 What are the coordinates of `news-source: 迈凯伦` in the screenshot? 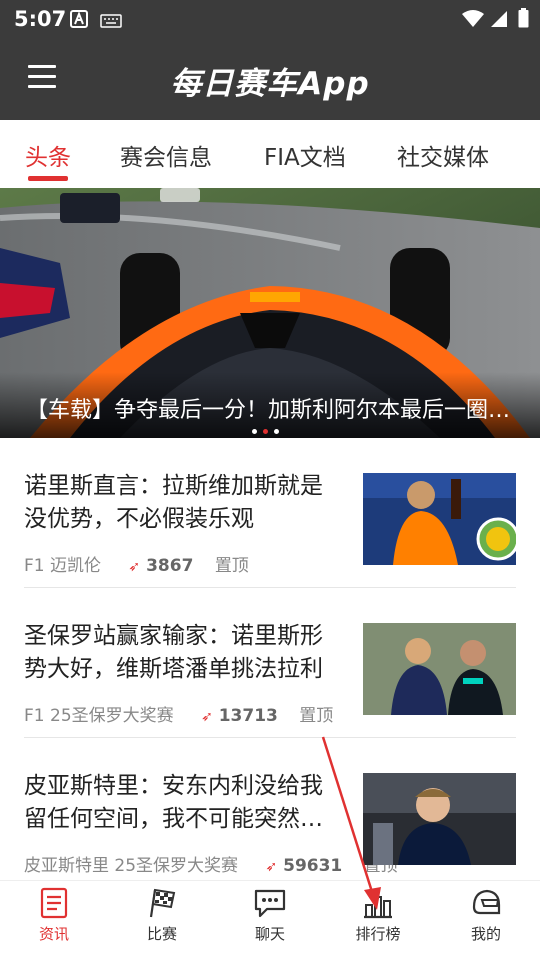 It's located at (76, 566).